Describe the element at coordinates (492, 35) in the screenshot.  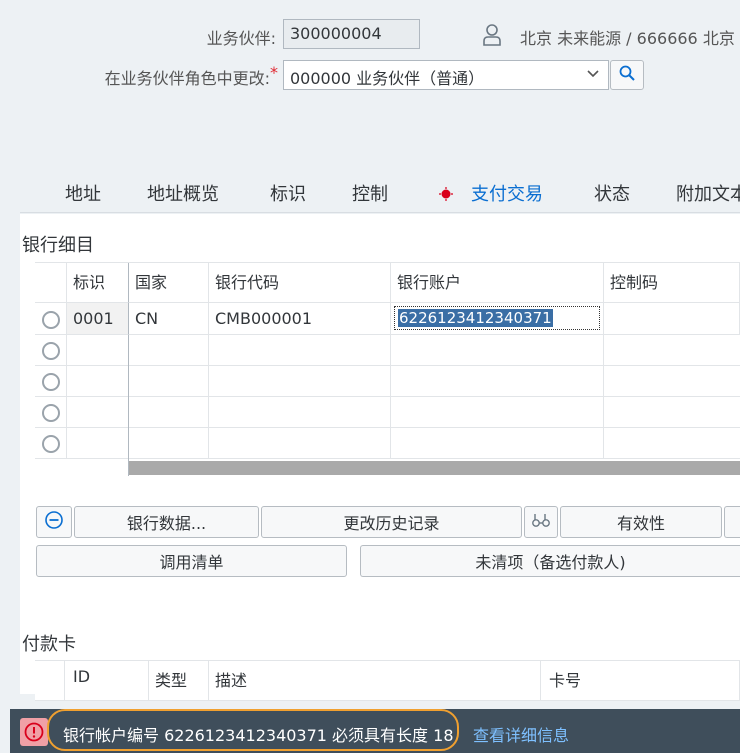
I see `person-icon` at that location.